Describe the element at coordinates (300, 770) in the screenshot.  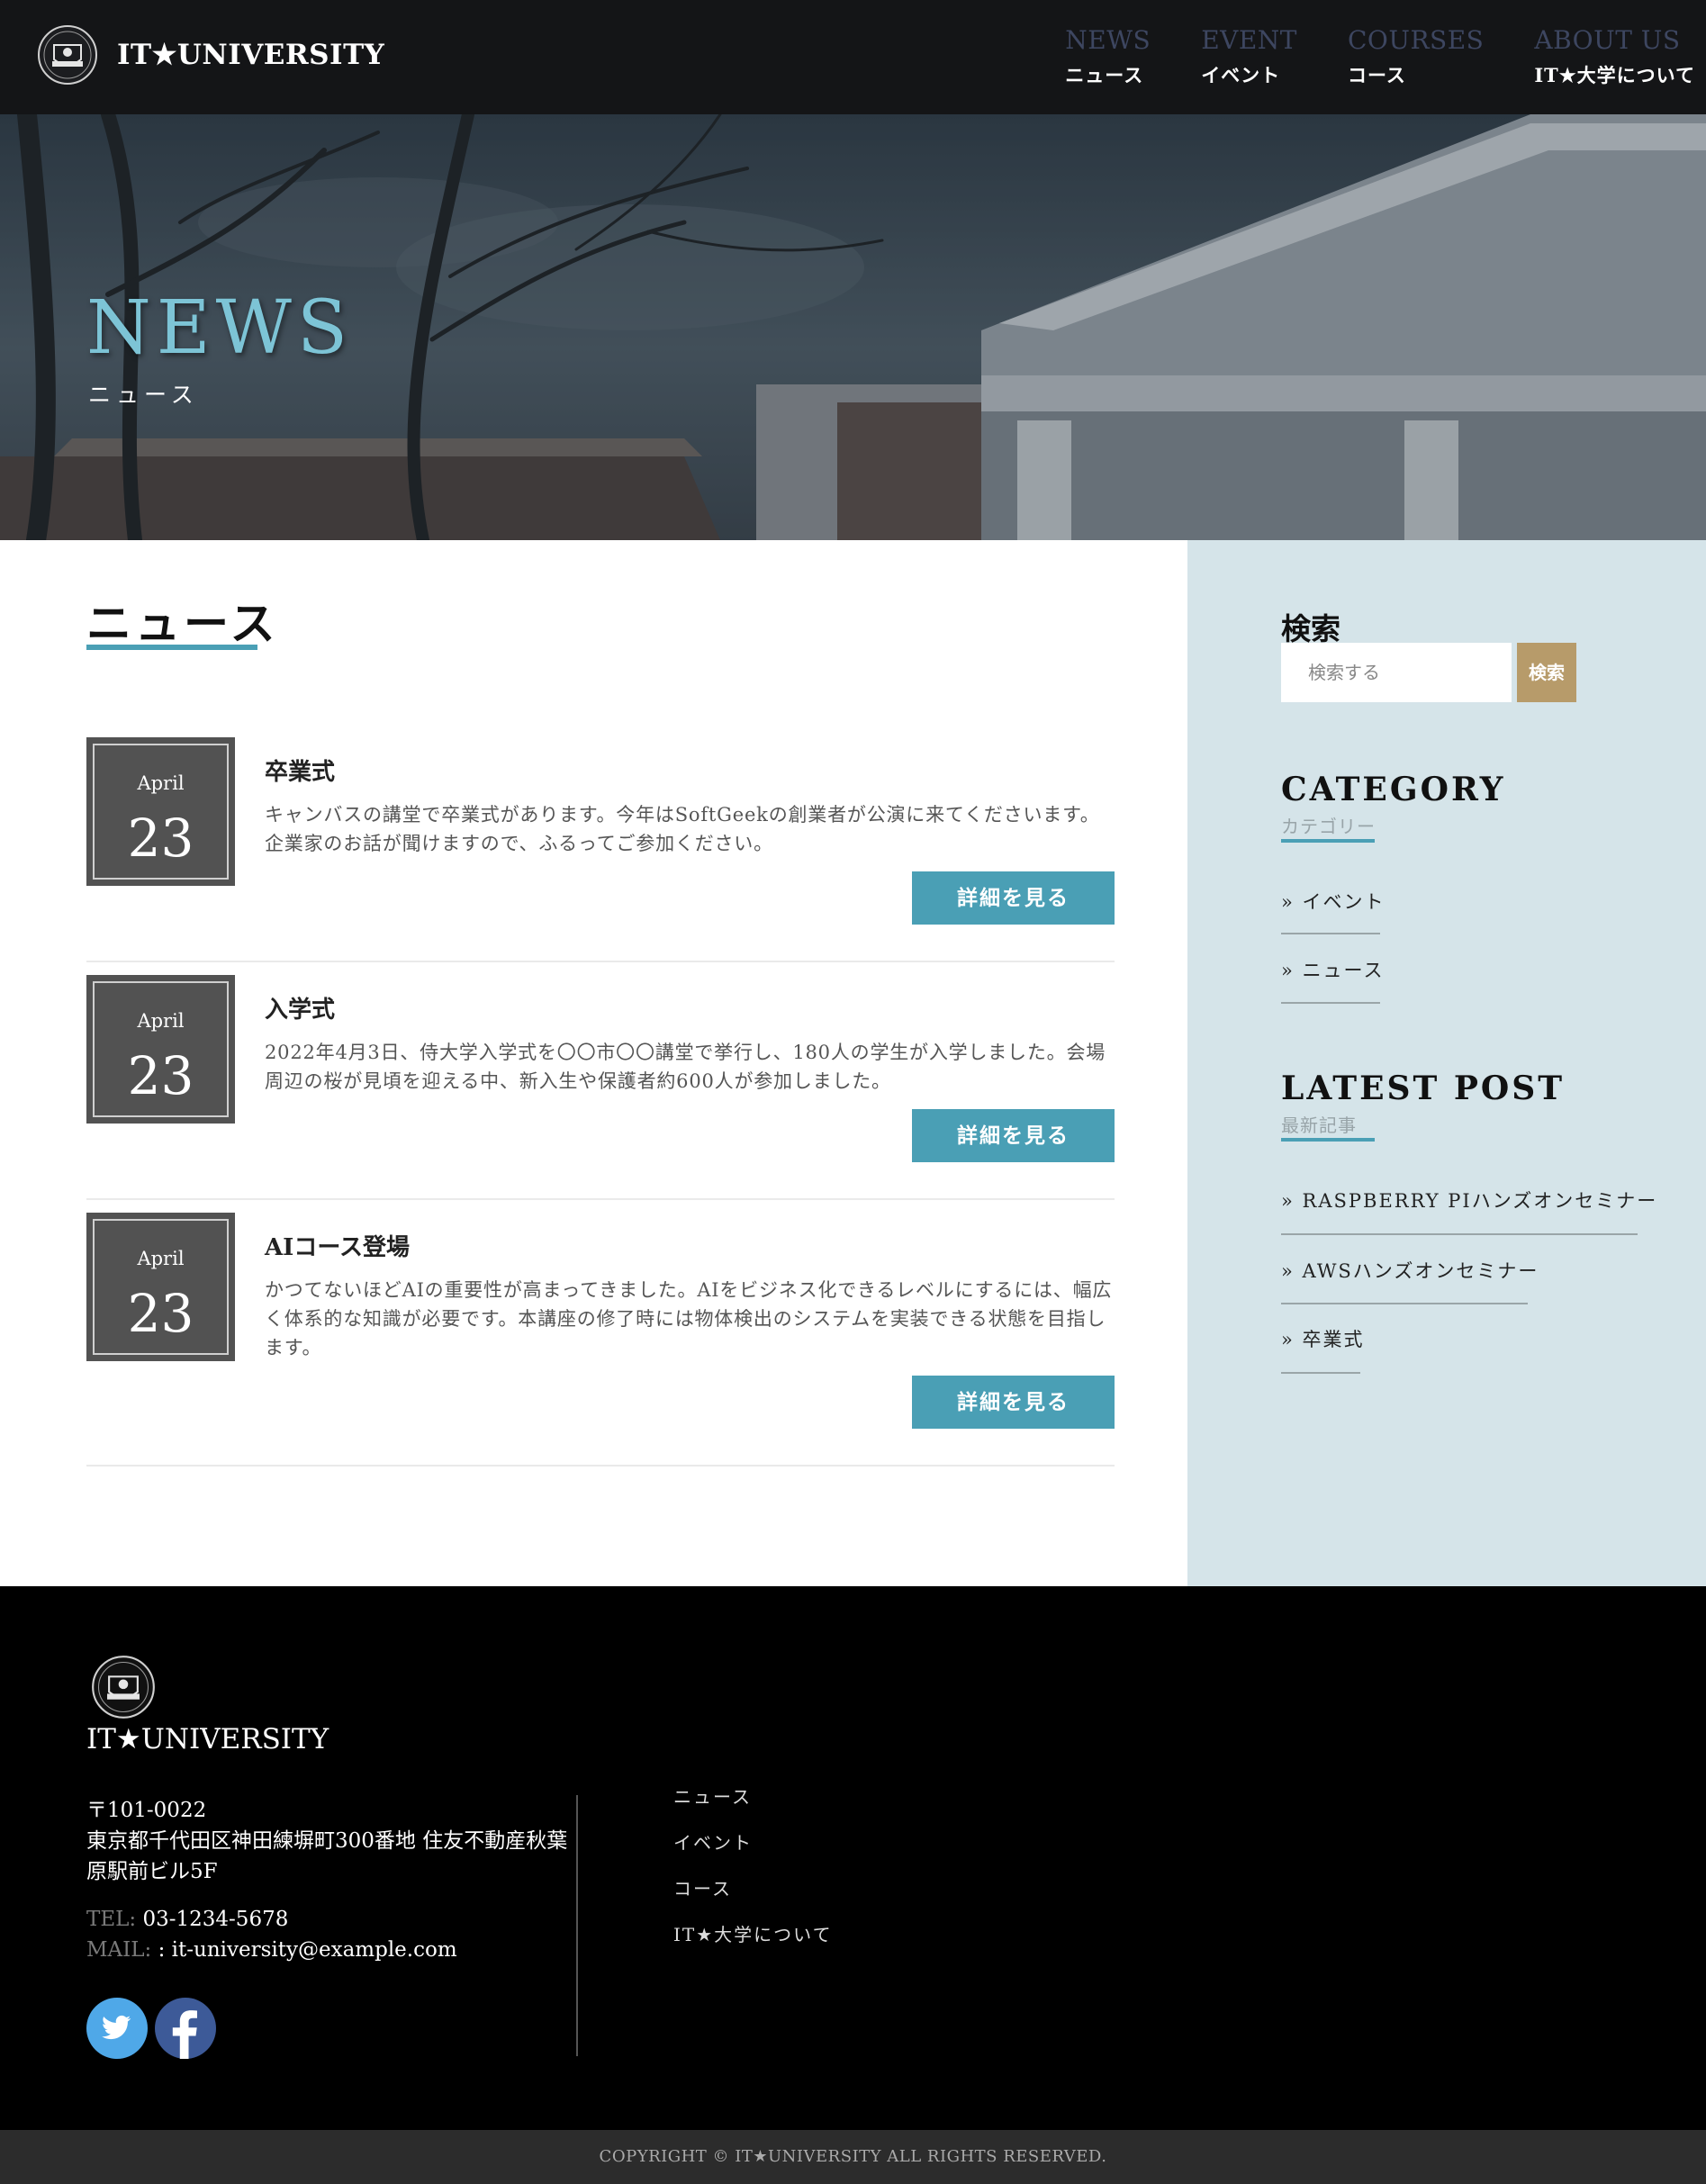
I see `post-title: 卒業式` at that location.